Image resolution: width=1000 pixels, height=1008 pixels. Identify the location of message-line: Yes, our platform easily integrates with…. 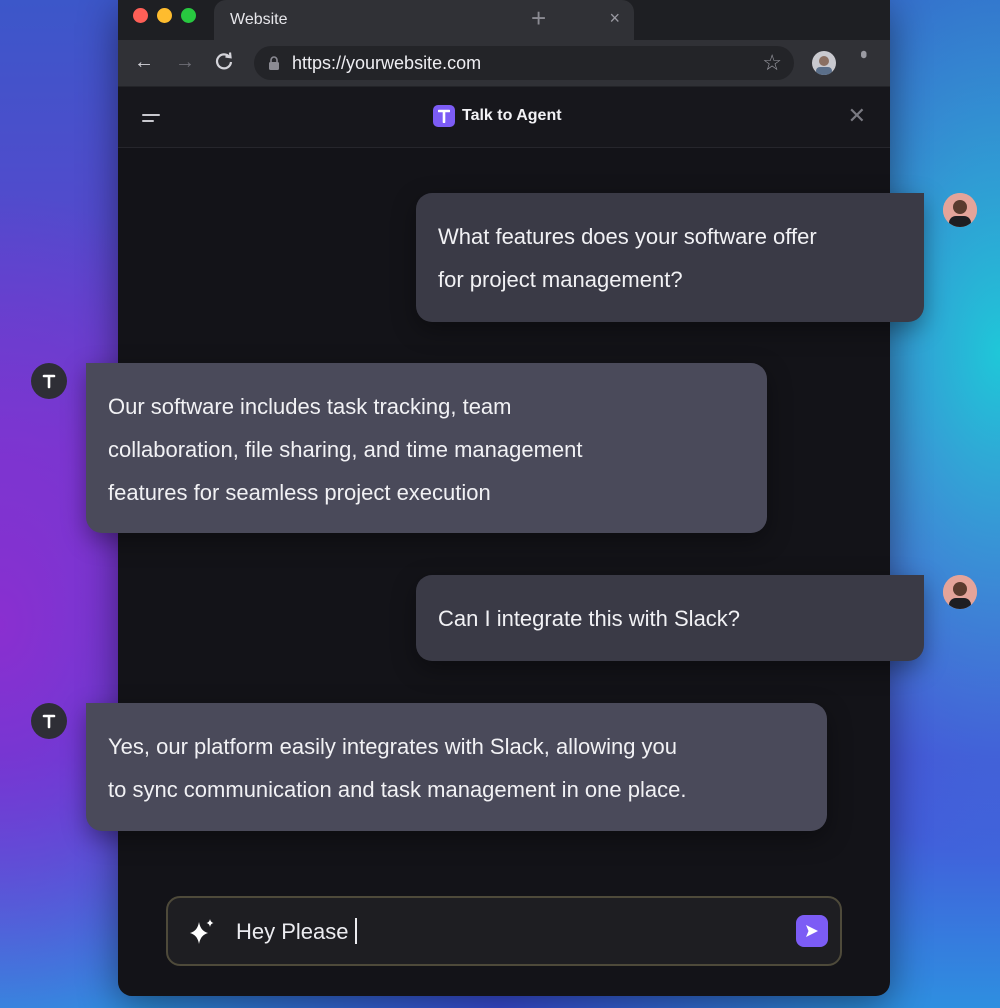
(393, 746).